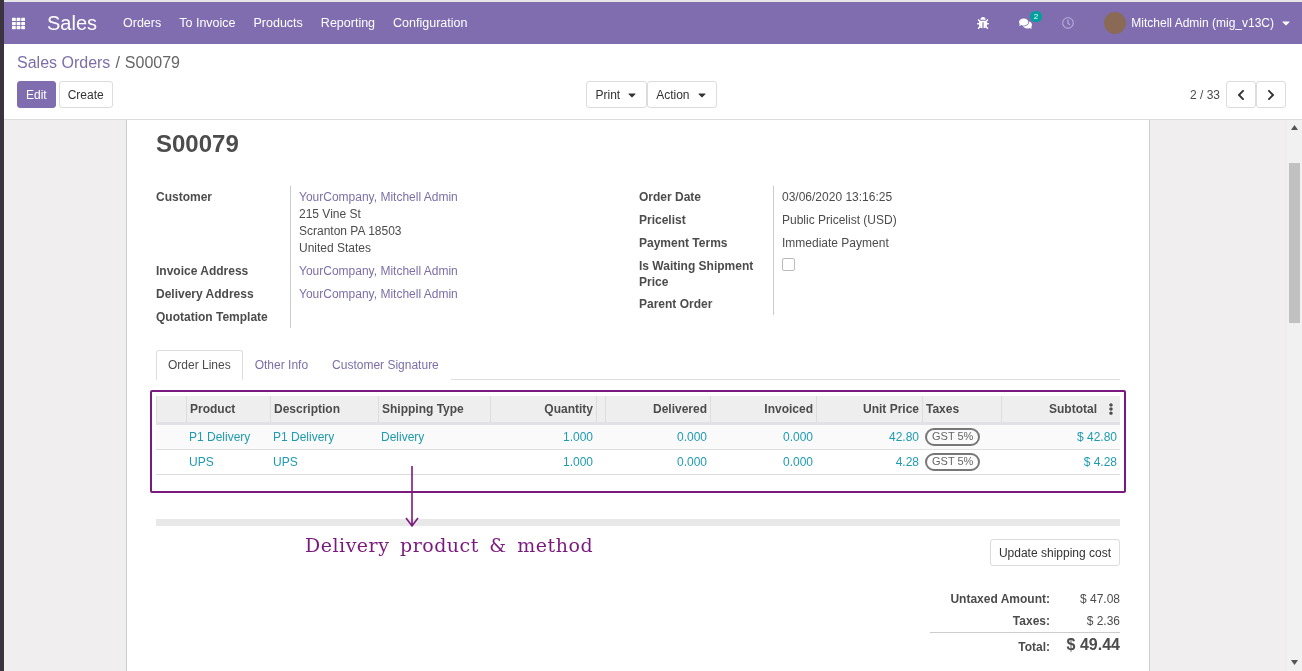 Image resolution: width=1302 pixels, height=671 pixels. Describe the element at coordinates (1036, 16) in the screenshot. I see `message-count-badge: 2` at that location.